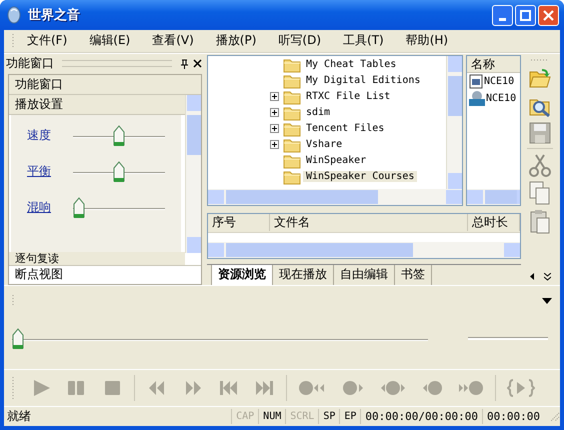  What do you see at coordinates (345, 128) in the screenshot?
I see `tree-item: Tencent Files` at bounding box center [345, 128].